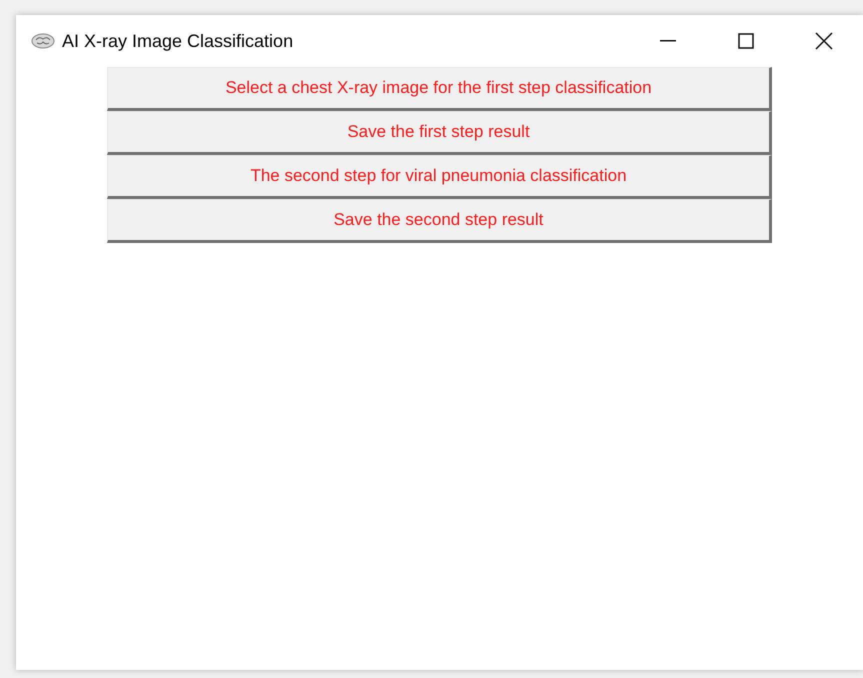 The width and height of the screenshot is (863, 678). What do you see at coordinates (668, 41) in the screenshot?
I see `minimize-icon` at bounding box center [668, 41].